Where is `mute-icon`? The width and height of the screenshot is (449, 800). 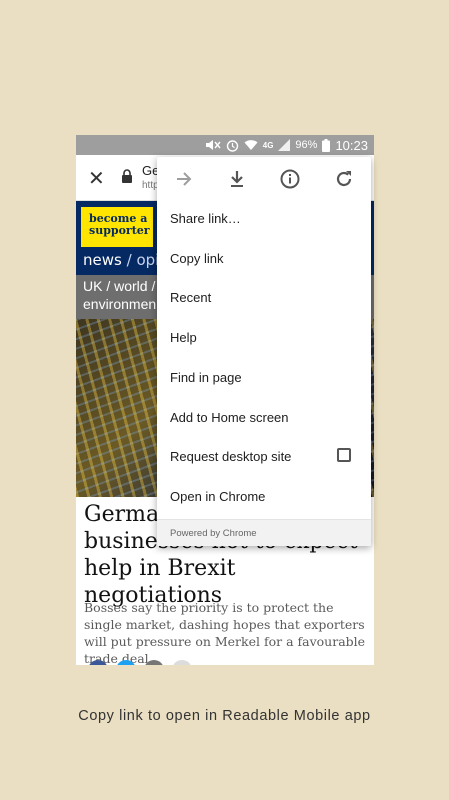 mute-icon is located at coordinates (213, 145).